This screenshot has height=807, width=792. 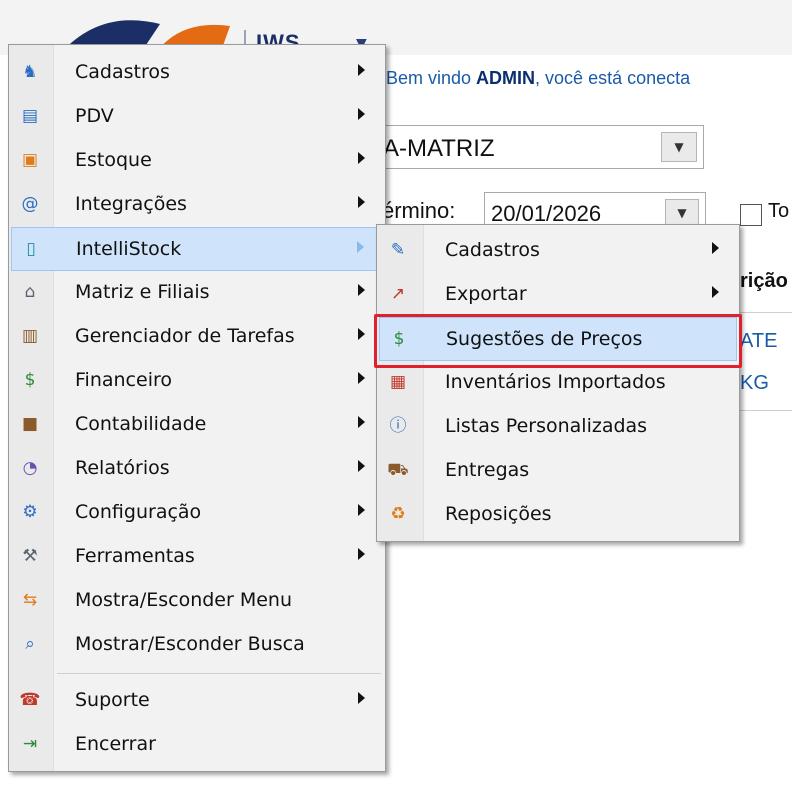 What do you see at coordinates (94, 116) in the screenshot?
I see `menu-item-label: PDV` at bounding box center [94, 116].